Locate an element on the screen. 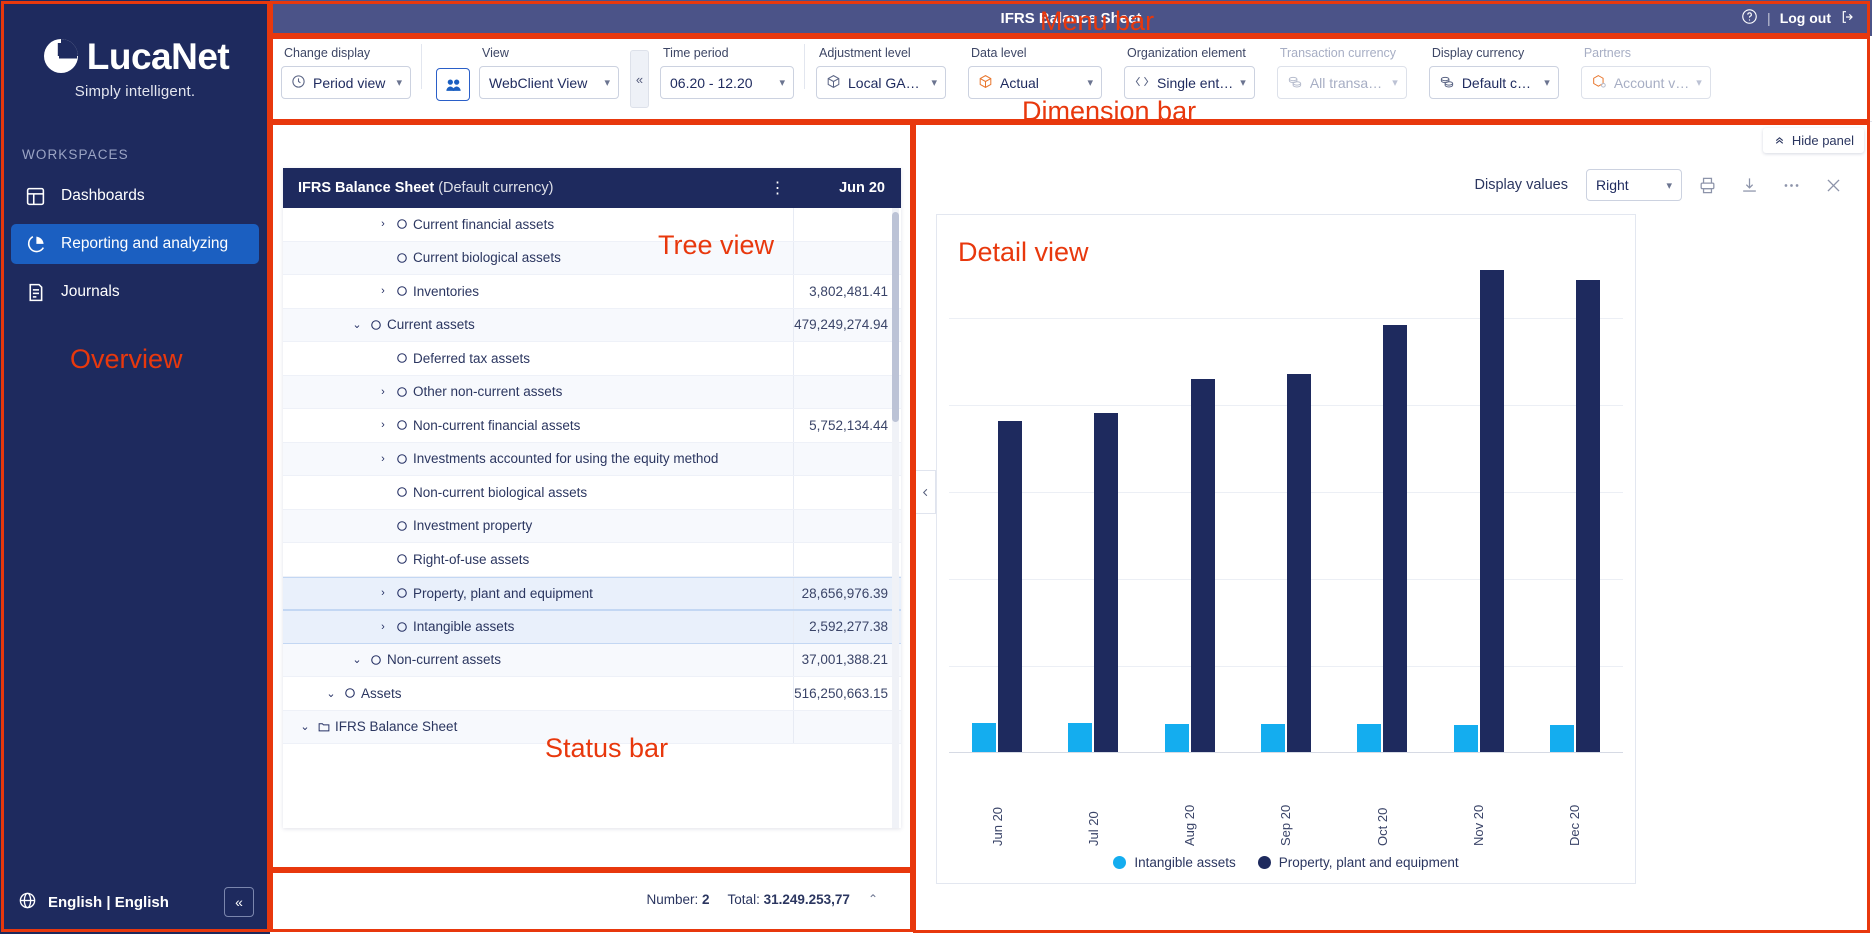 The image size is (1872, 934). language-selector: English | English is located at coordinates (93, 902).